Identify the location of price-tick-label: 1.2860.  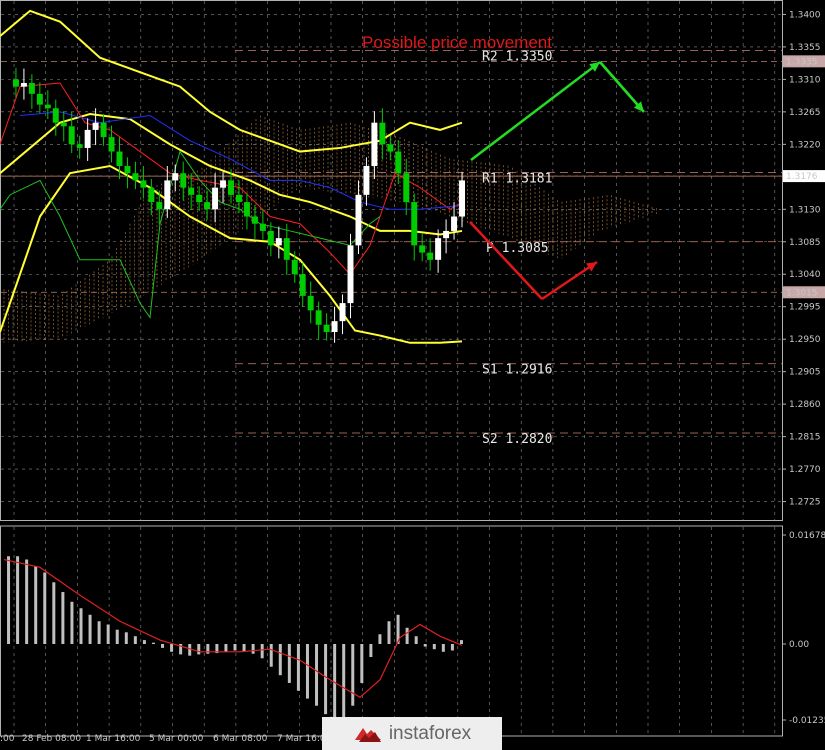
(805, 405).